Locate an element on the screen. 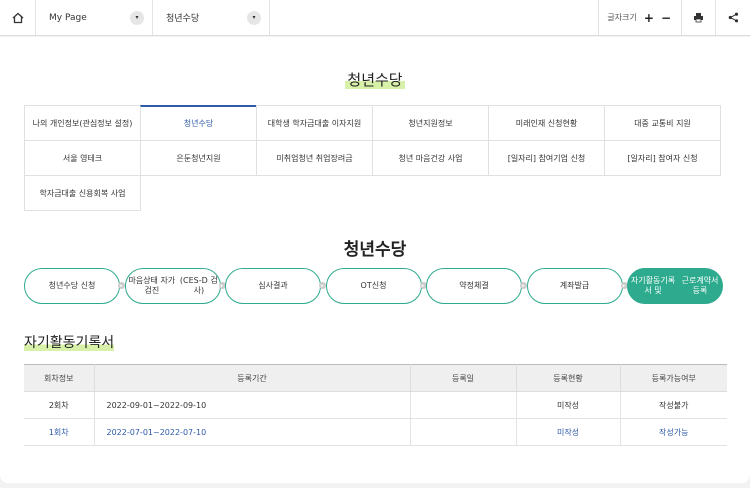  process-step-label: 심사결과 is located at coordinates (273, 285).